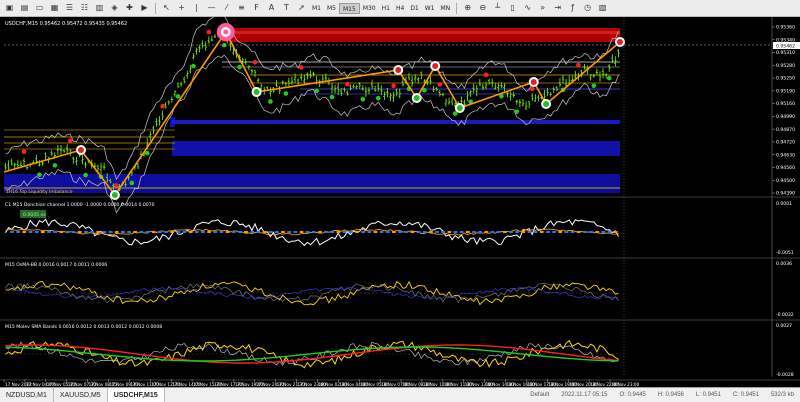 This screenshot has width=800, height=402. I want to click on timeframe-mn: MN, so click(446, 8).